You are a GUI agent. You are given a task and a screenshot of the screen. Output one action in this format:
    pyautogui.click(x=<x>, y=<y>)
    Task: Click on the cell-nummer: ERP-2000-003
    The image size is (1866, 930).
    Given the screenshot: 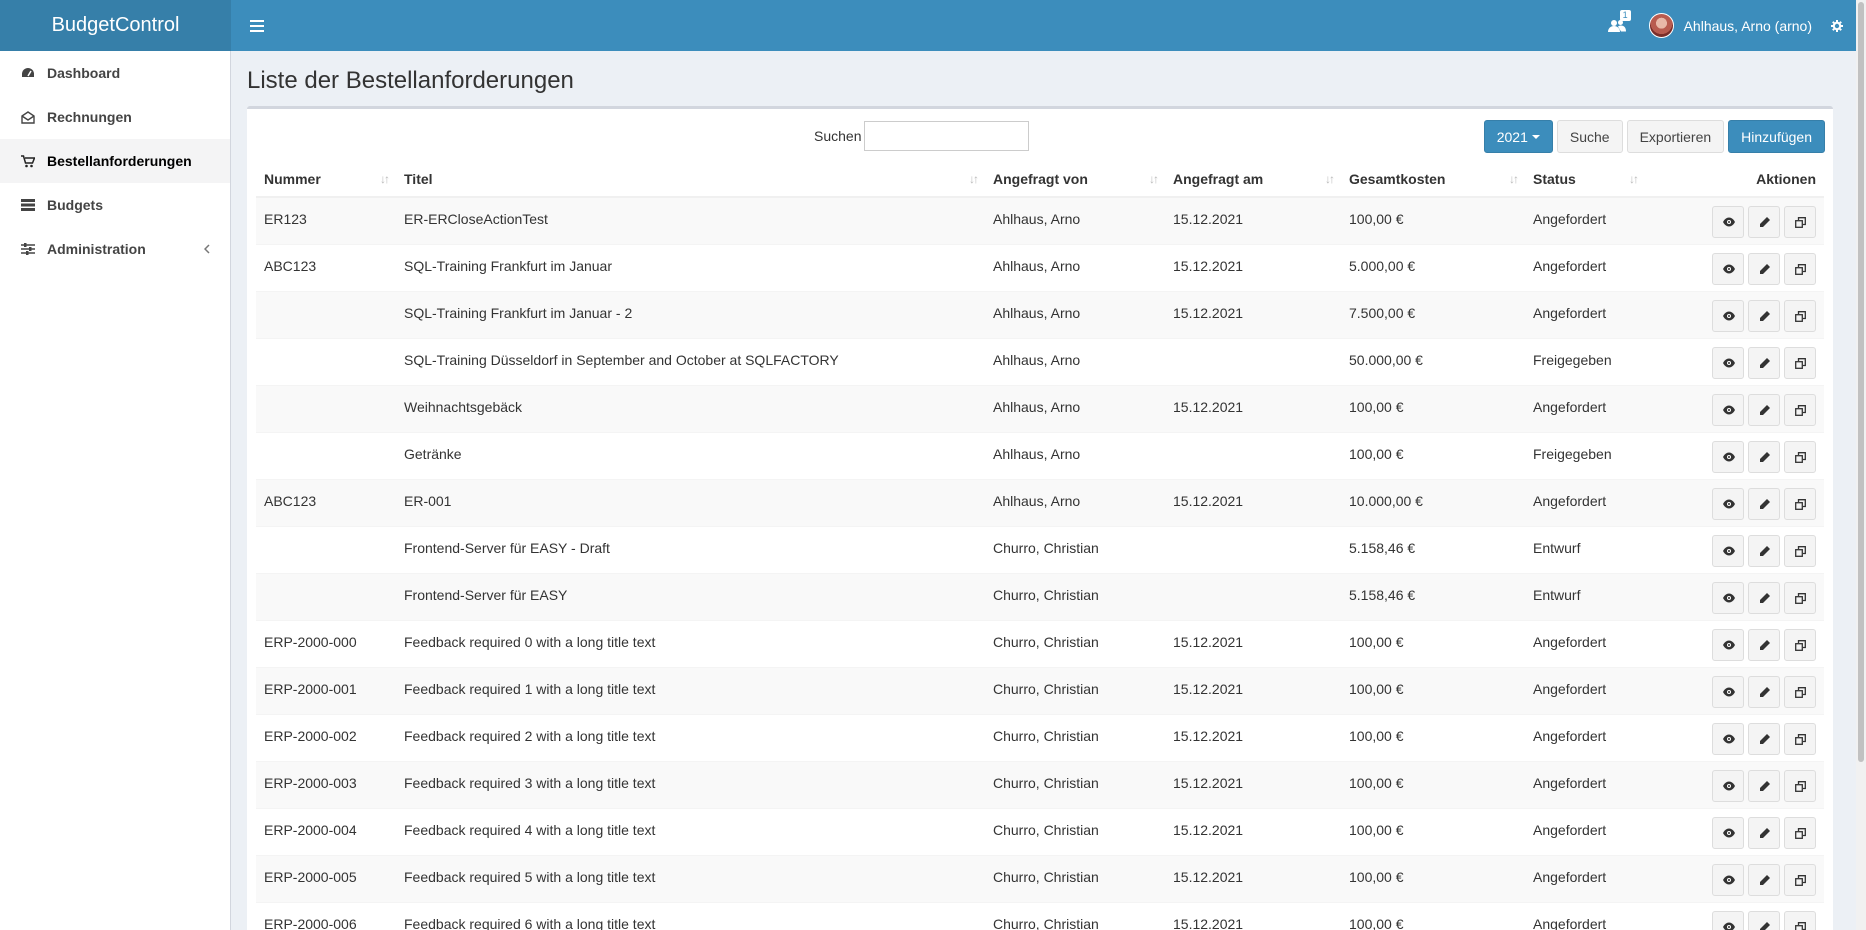 What is the action you would take?
    pyautogui.click(x=326, y=784)
    